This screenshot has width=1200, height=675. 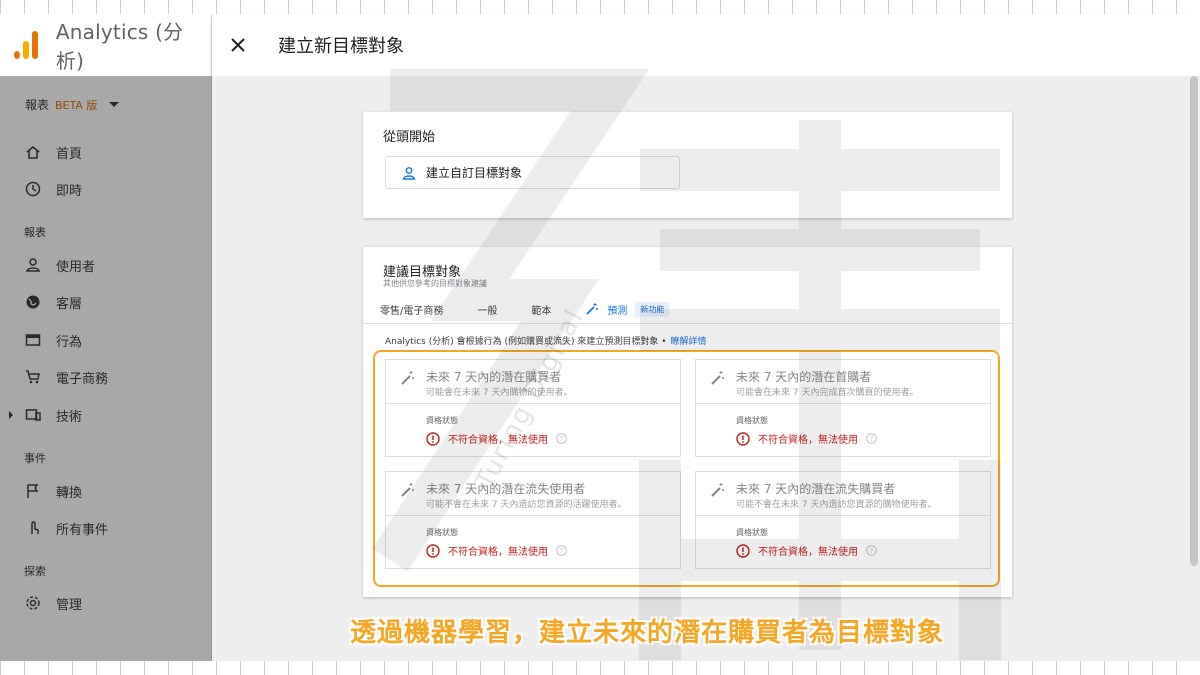 I want to click on app-logo-row: Analytics (分析), so click(x=105, y=45).